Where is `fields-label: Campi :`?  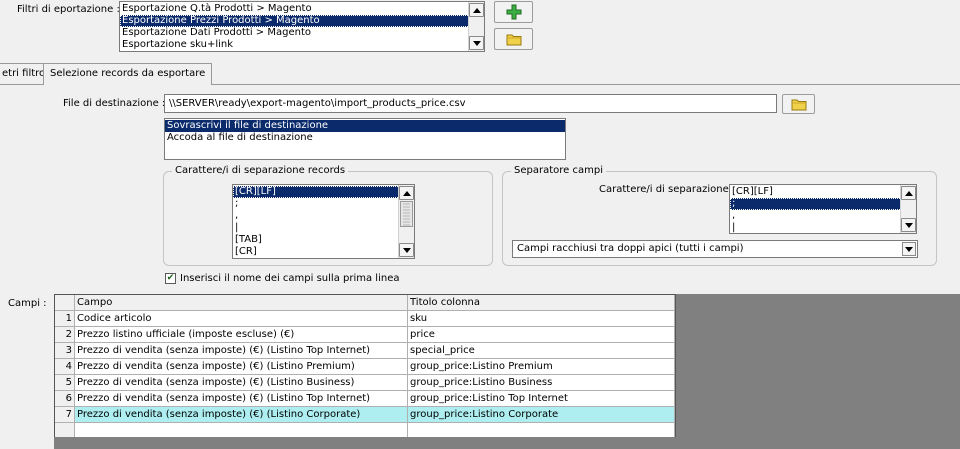 fields-label: Campi : is located at coordinates (27, 303).